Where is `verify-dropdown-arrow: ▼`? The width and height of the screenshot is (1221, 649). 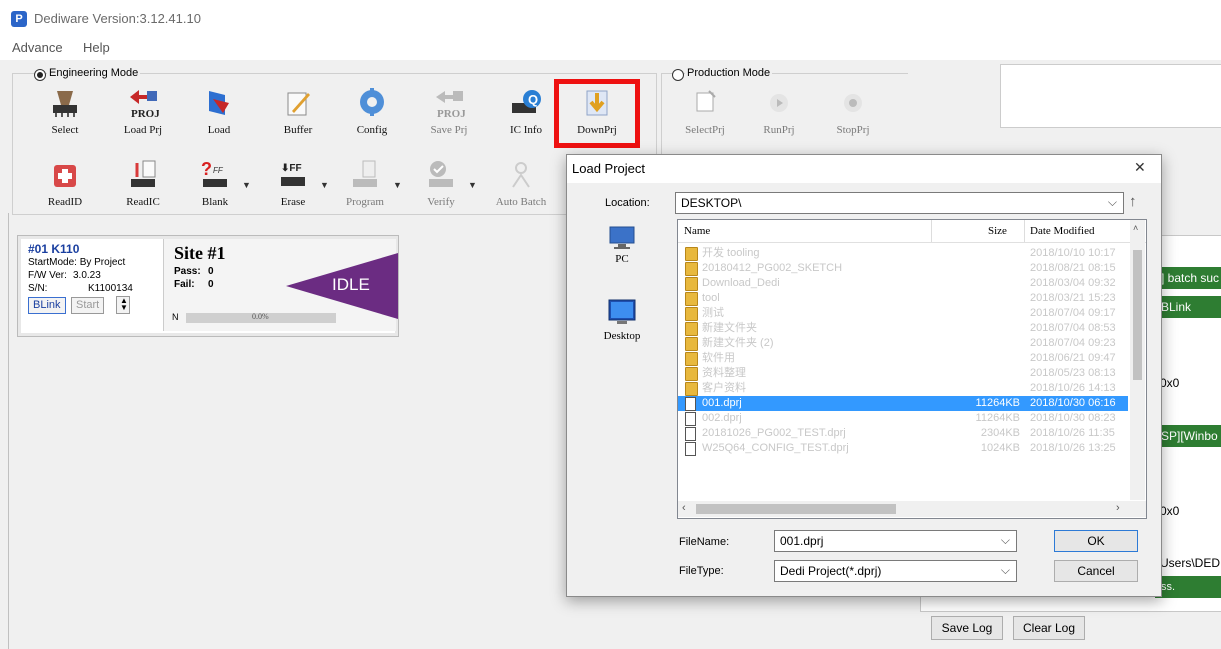 verify-dropdown-arrow: ▼ is located at coordinates (472, 185).